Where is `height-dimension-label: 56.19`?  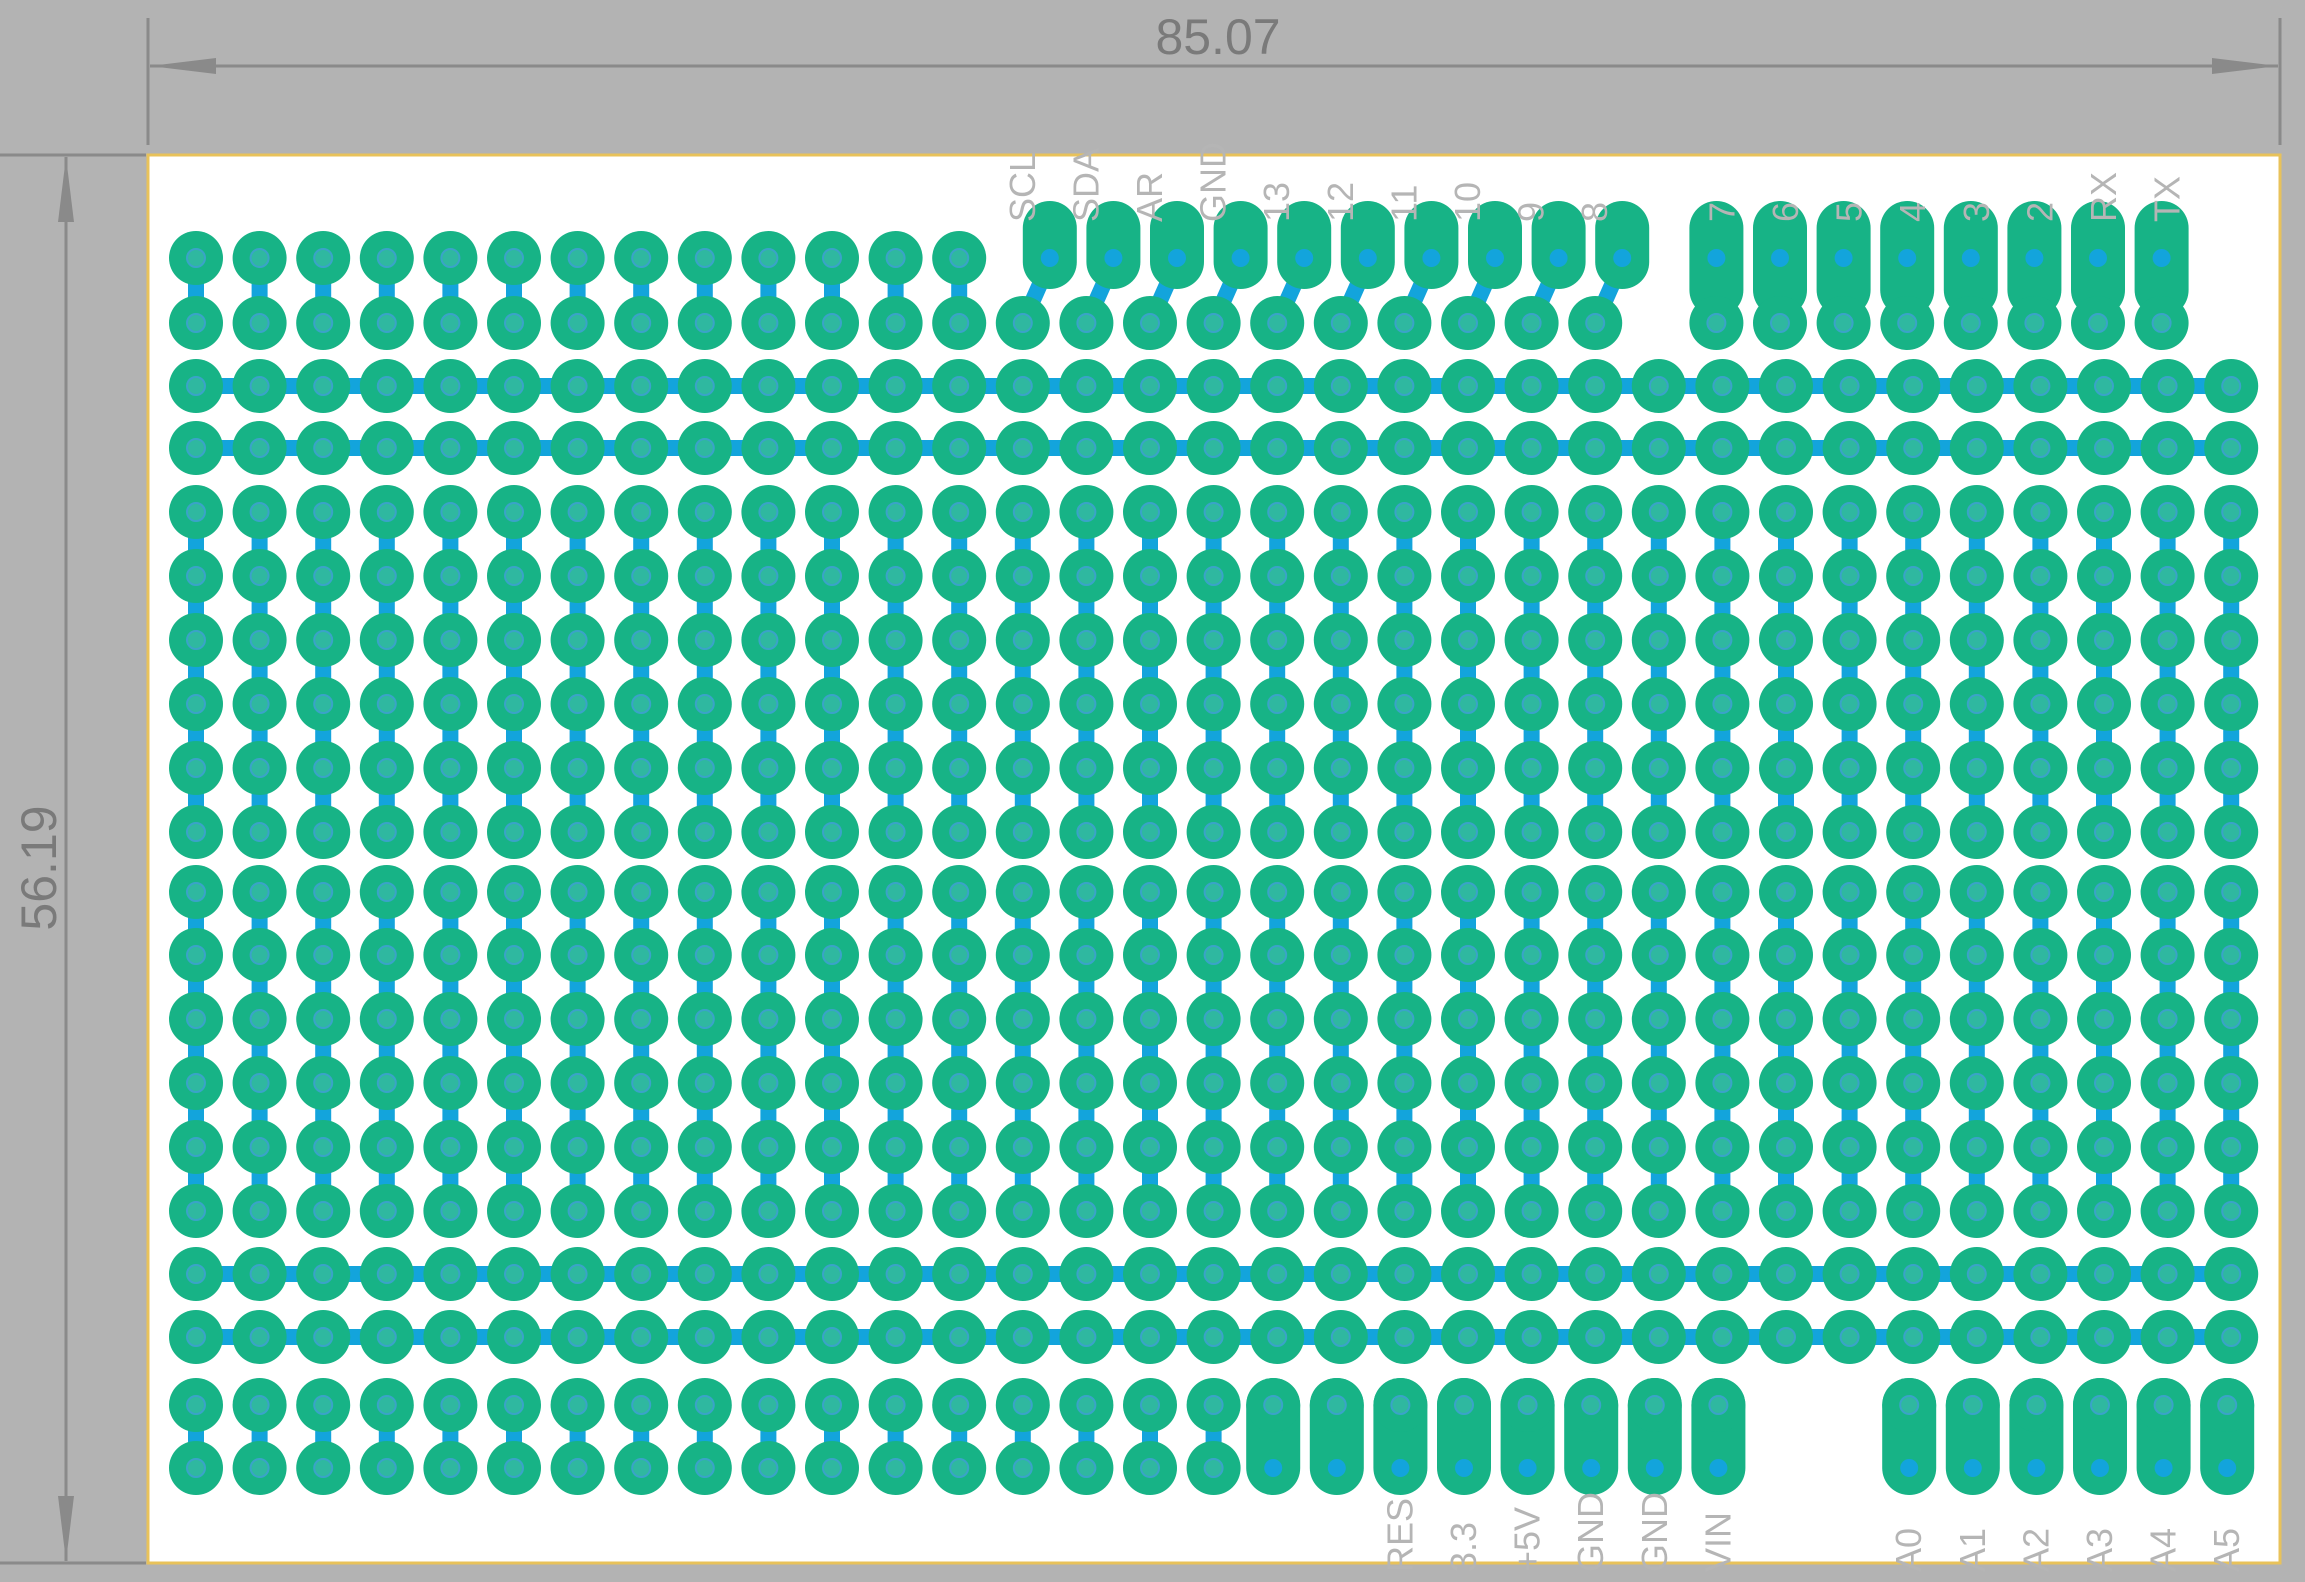
height-dimension-label: 56.19 is located at coordinates (39, 867).